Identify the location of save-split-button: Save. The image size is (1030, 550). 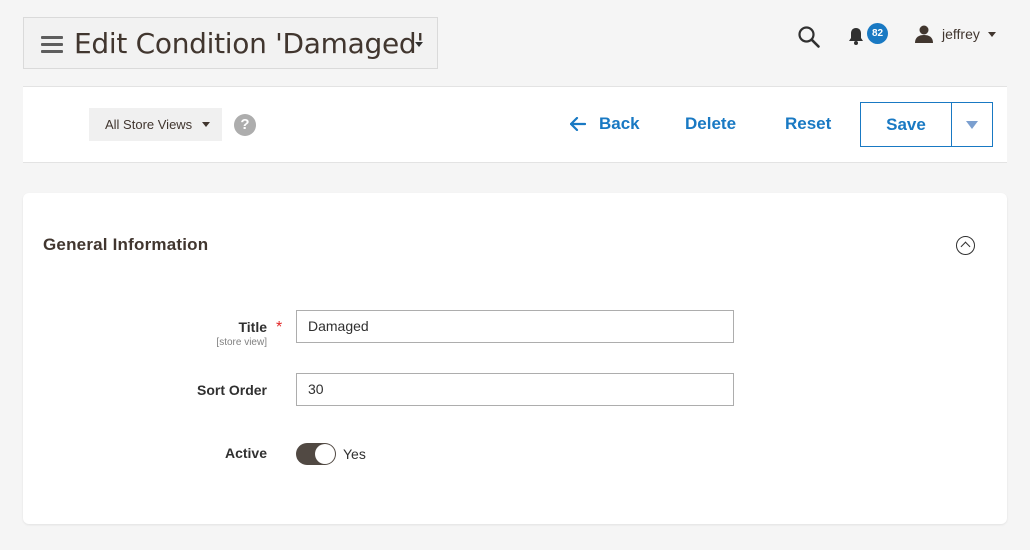
(926, 124).